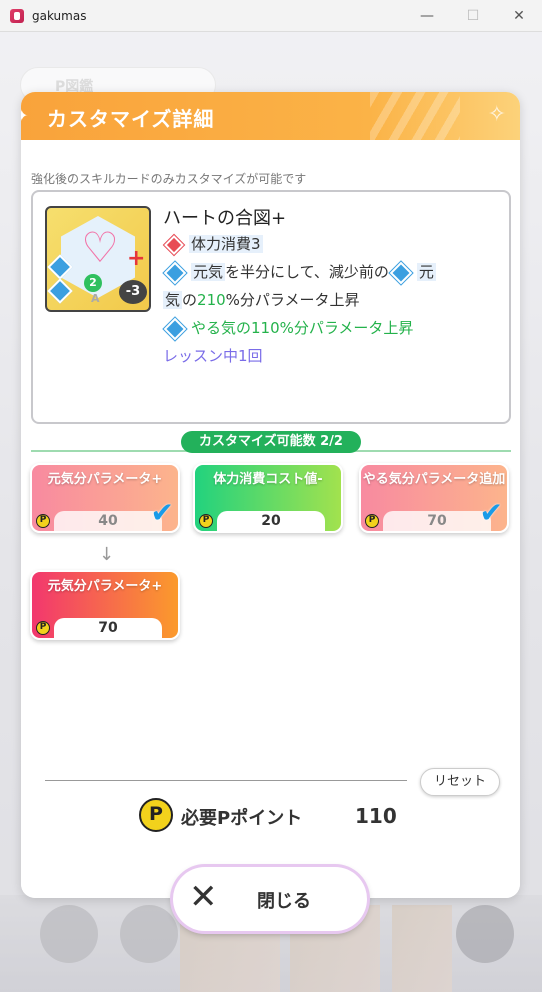 Image resolution: width=542 pixels, height=992 pixels. What do you see at coordinates (271, 442) in the screenshot?
I see `customize-count-badge: カスタマイズ可能数 2/2` at bounding box center [271, 442].